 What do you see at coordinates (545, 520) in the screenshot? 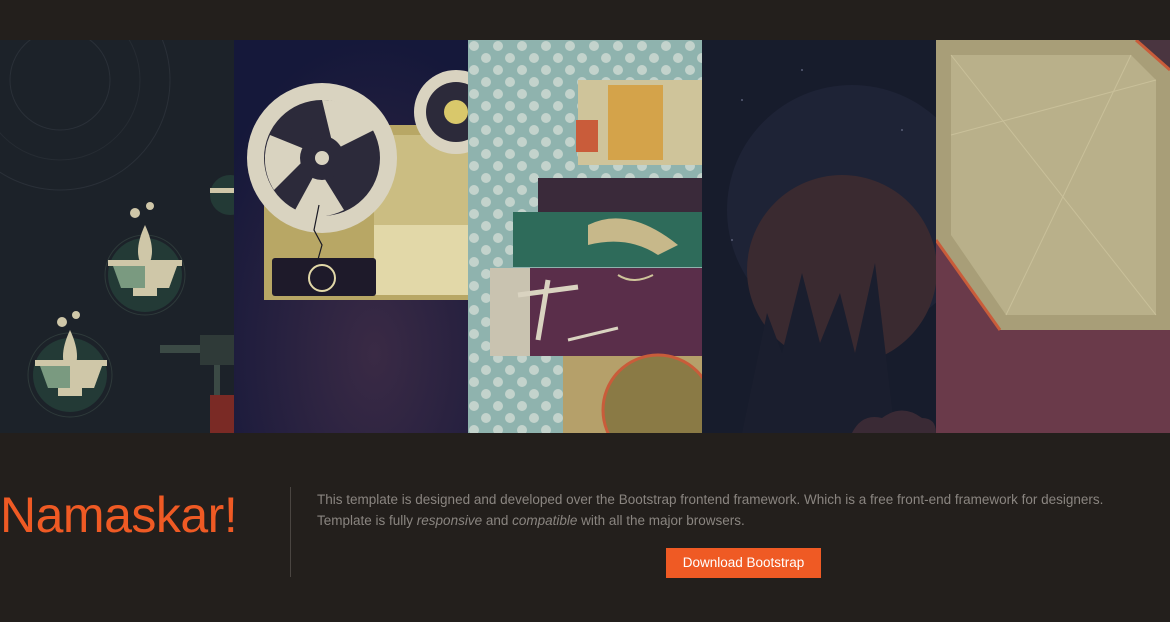
I see `description-emphasis-compatible: compatible` at bounding box center [545, 520].